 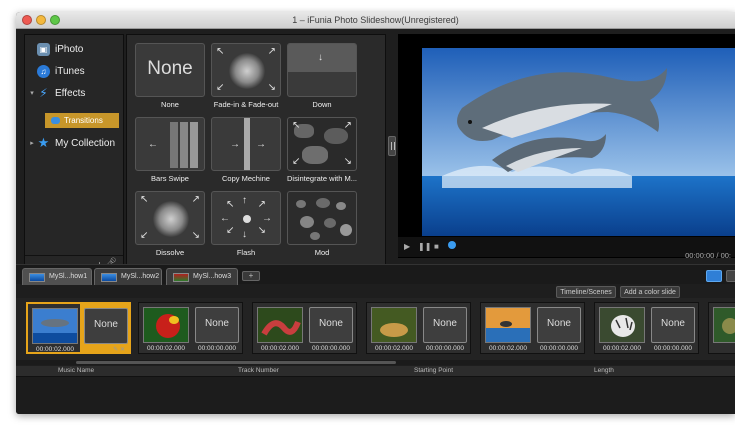 What do you see at coordinates (433, 370) in the screenshot?
I see `column-starting-point: Starting Point` at bounding box center [433, 370].